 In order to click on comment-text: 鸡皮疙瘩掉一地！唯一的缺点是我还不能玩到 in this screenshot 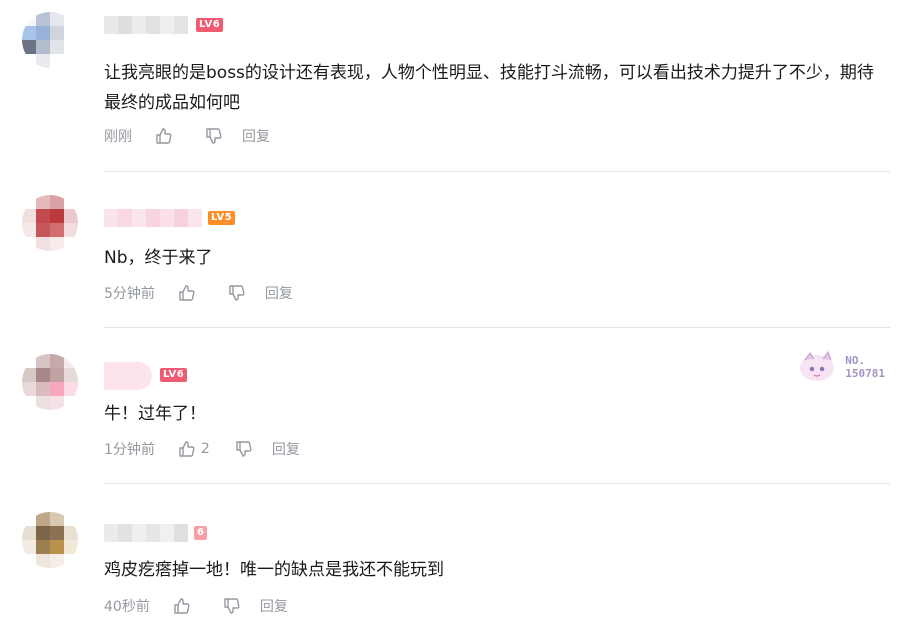, I will do `click(274, 570)`.